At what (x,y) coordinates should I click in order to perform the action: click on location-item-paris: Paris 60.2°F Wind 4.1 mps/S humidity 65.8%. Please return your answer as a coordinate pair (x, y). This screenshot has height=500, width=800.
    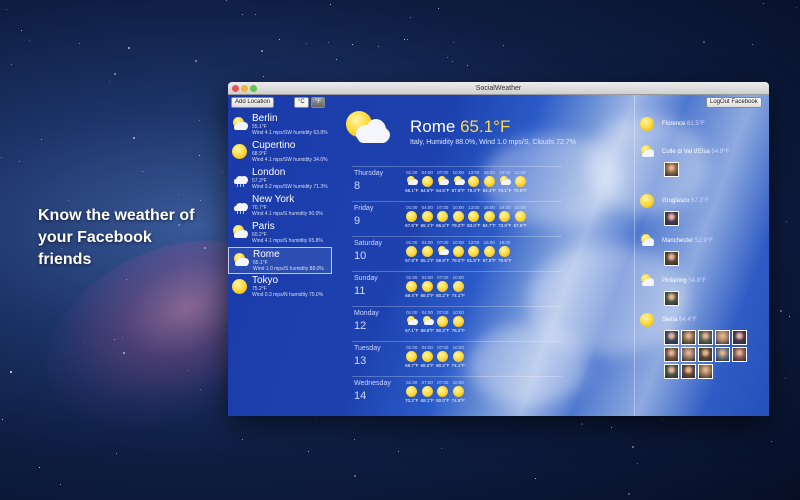
    Looking at the image, I should click on (280, 233).